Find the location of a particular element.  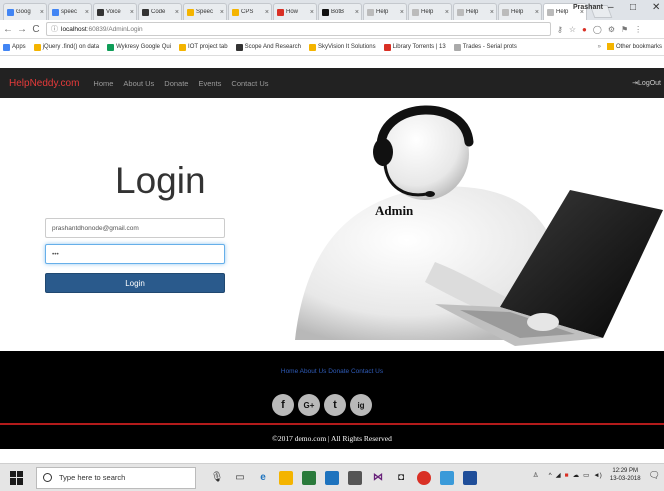

nav-link-home: Home is located at coordinates (103, 83).